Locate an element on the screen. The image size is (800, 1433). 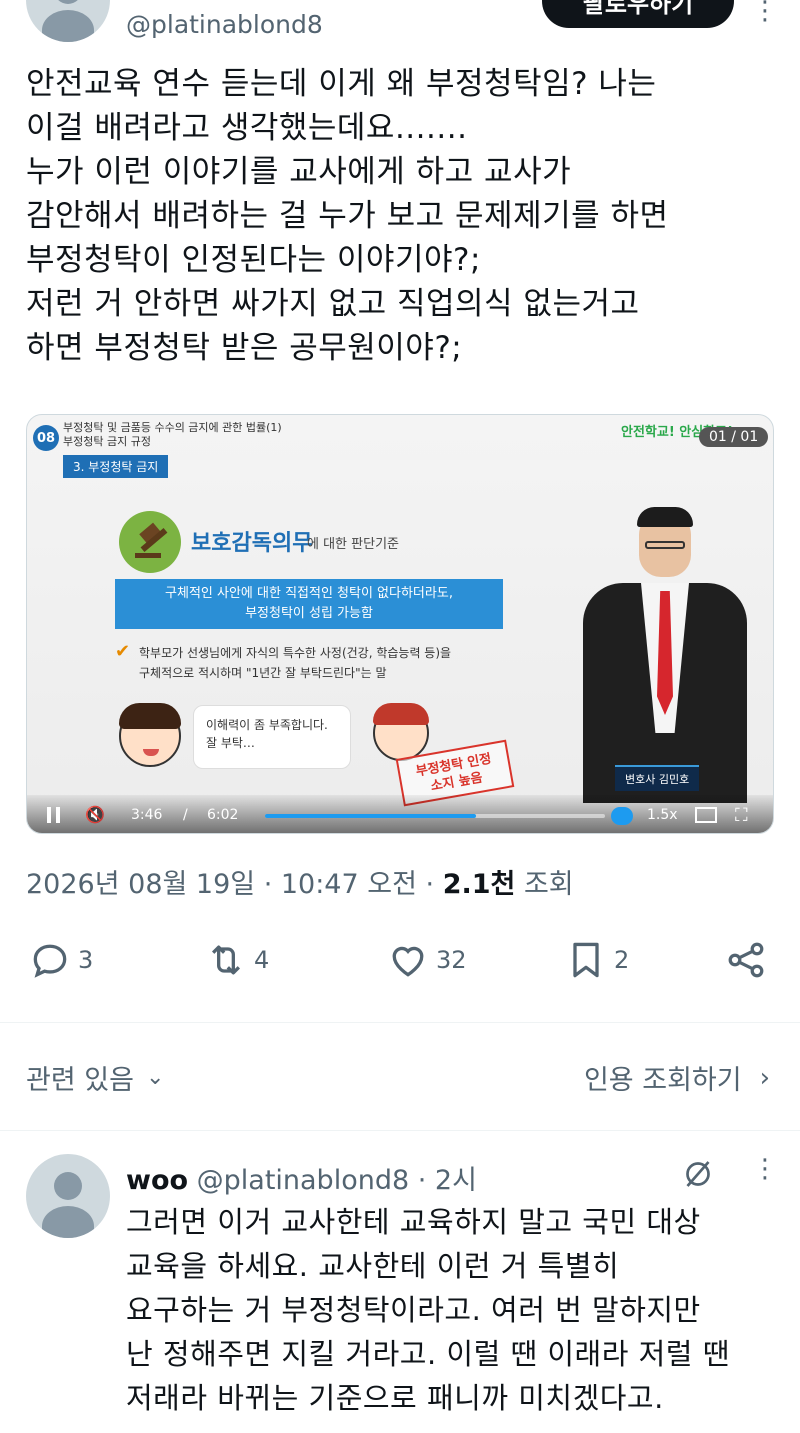
retweet-button: 4 is located at coordinates (236, 960).